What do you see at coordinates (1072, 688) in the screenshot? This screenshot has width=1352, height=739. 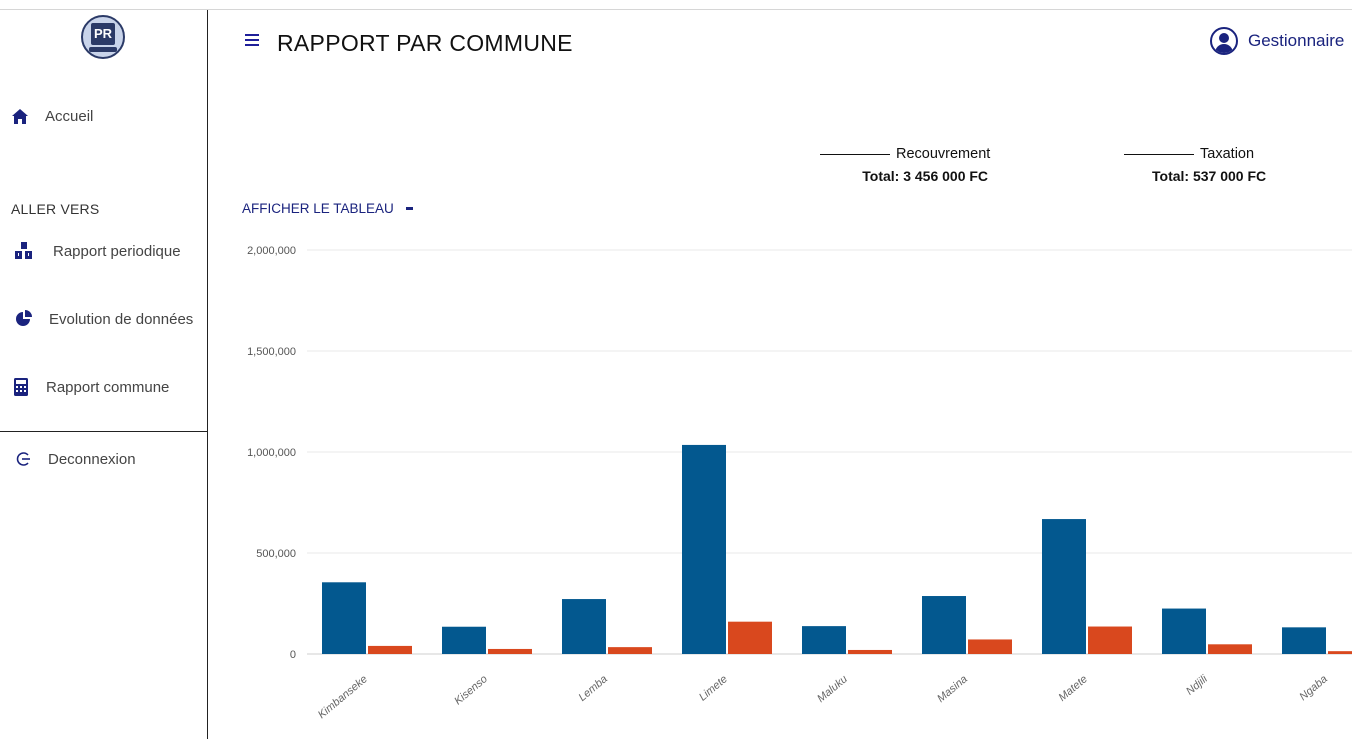 I see `x-tick-label: Matete` at bounding box center [1072, 688].